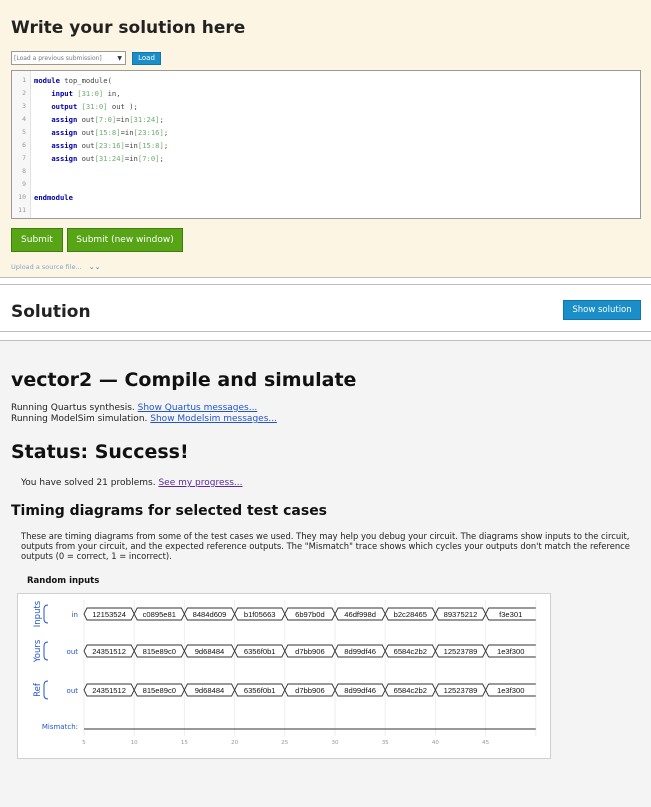 This screenshot has height=807, width=651. What do you see at coordinates (88, 483) in the screenshot?
I see `solved-text: You have solved 21 problems.` at bounding box center [88, 483].